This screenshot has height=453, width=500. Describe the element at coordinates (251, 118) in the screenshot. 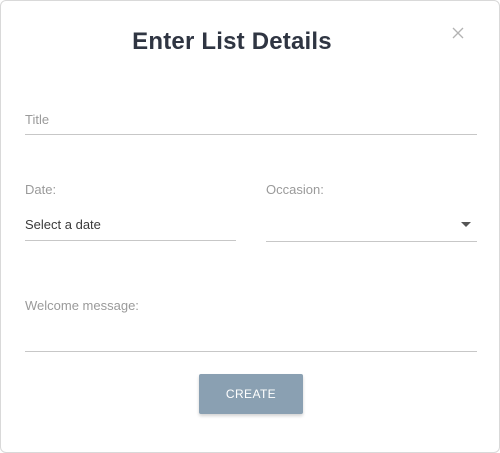

I see `title-input: Title` at that location.